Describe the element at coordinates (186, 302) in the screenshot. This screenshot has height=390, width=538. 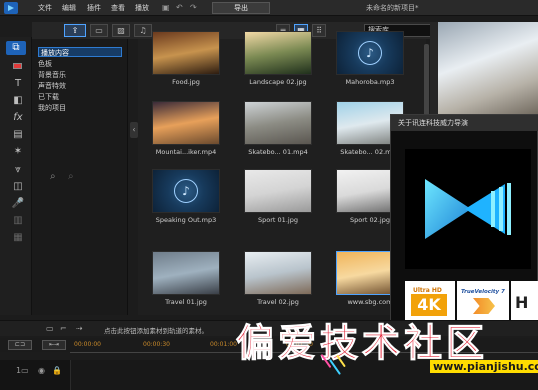
I see `media-caption: Travel 01.jpg` at that location.